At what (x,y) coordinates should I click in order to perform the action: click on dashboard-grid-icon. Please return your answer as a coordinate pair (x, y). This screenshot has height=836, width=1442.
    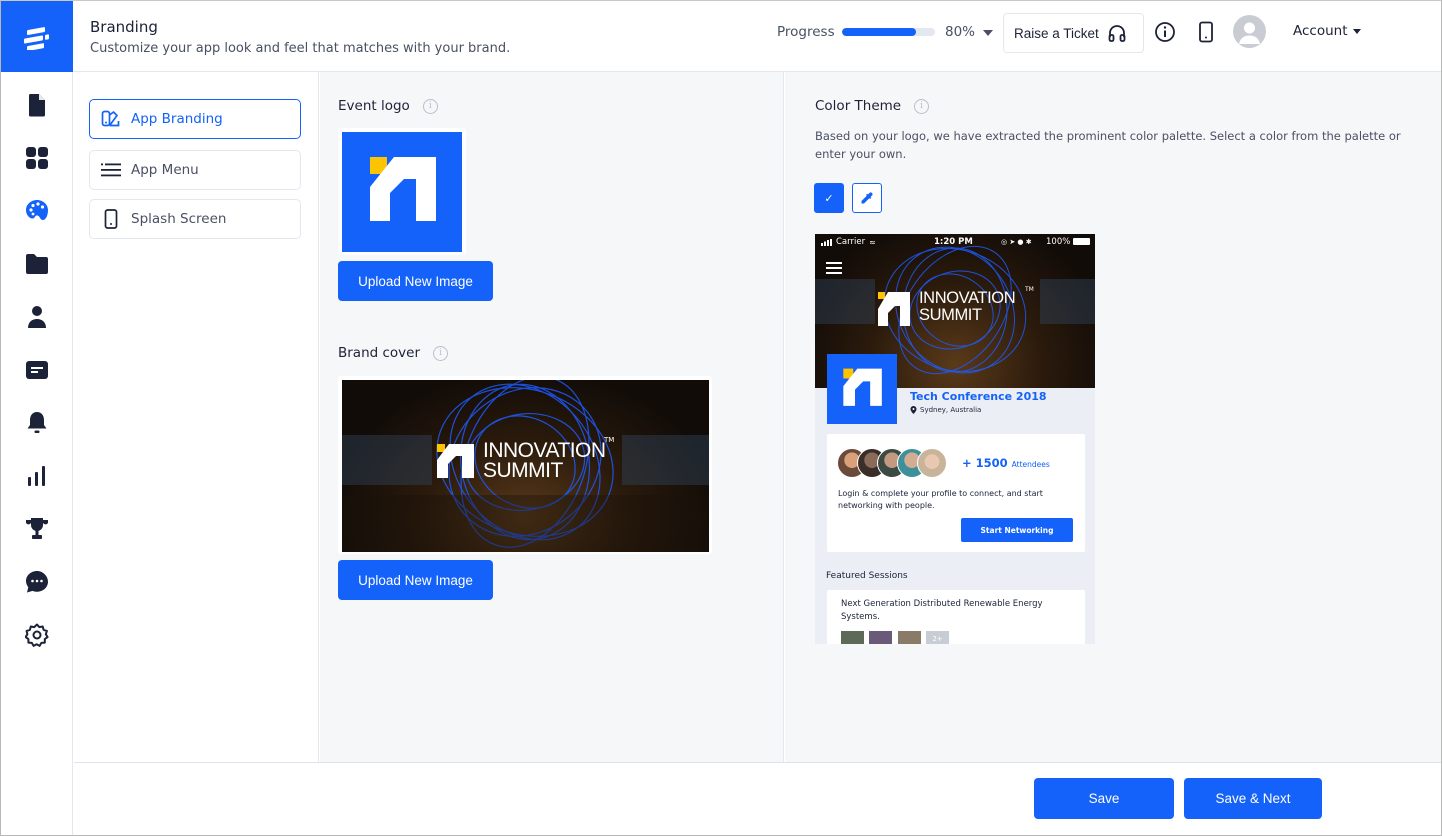
    Looking at the image, I should click on (37, 158).